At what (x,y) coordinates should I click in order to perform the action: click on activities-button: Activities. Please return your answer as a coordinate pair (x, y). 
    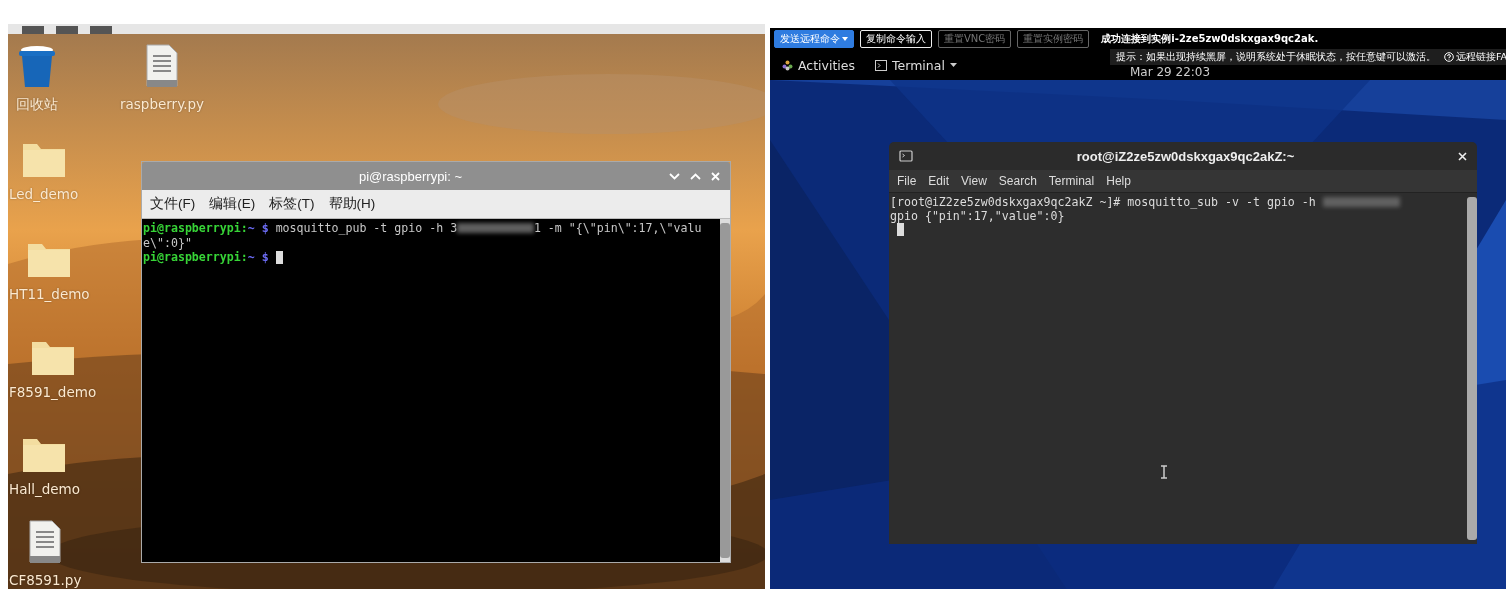
    Looking at the image, I should click on (819, 65).